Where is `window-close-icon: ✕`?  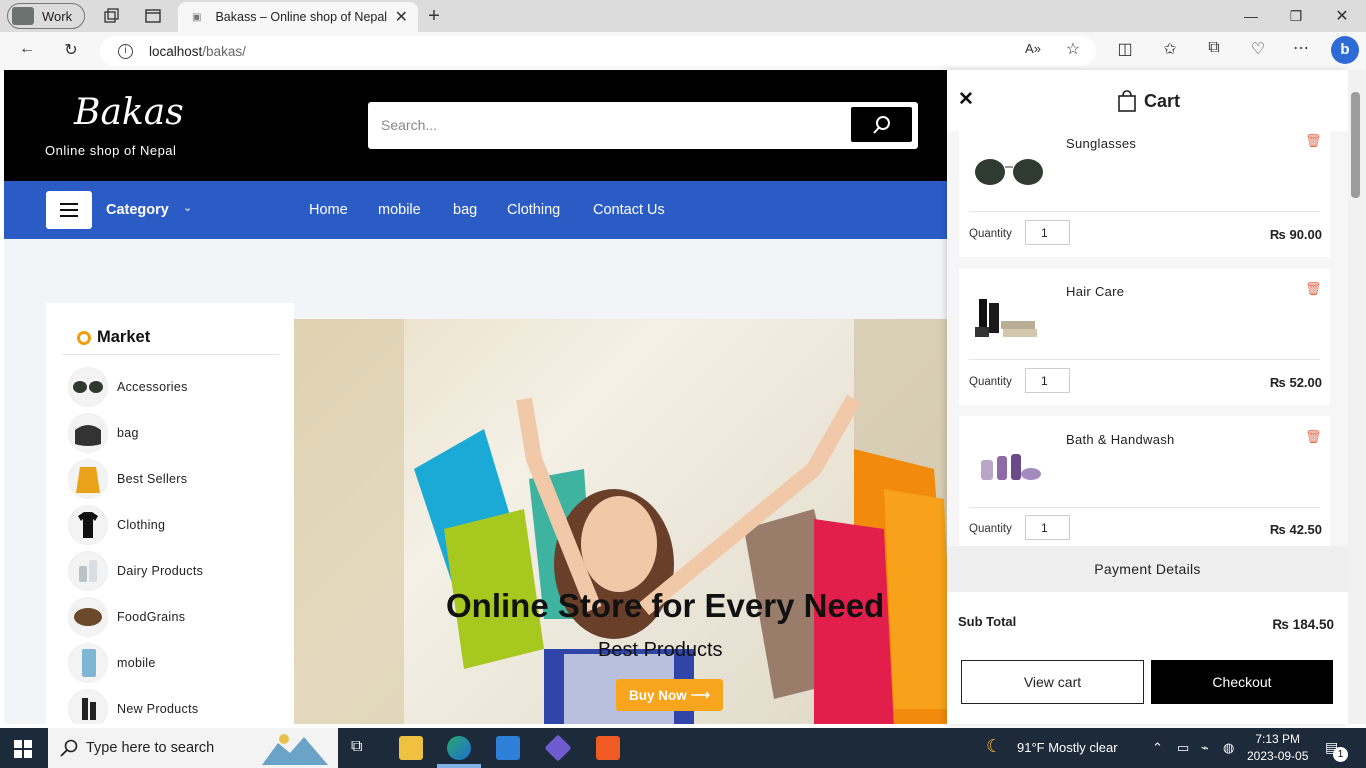 window-close-icon: ✕ is located at coordinates (1342, 16).